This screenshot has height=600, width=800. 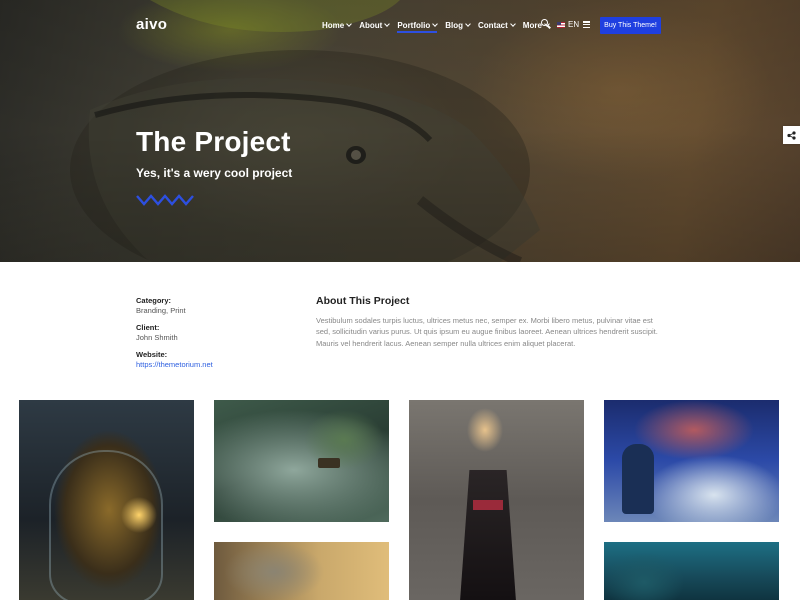 I want to click on nav-item-label: Blog, so click(x=454, y=25).